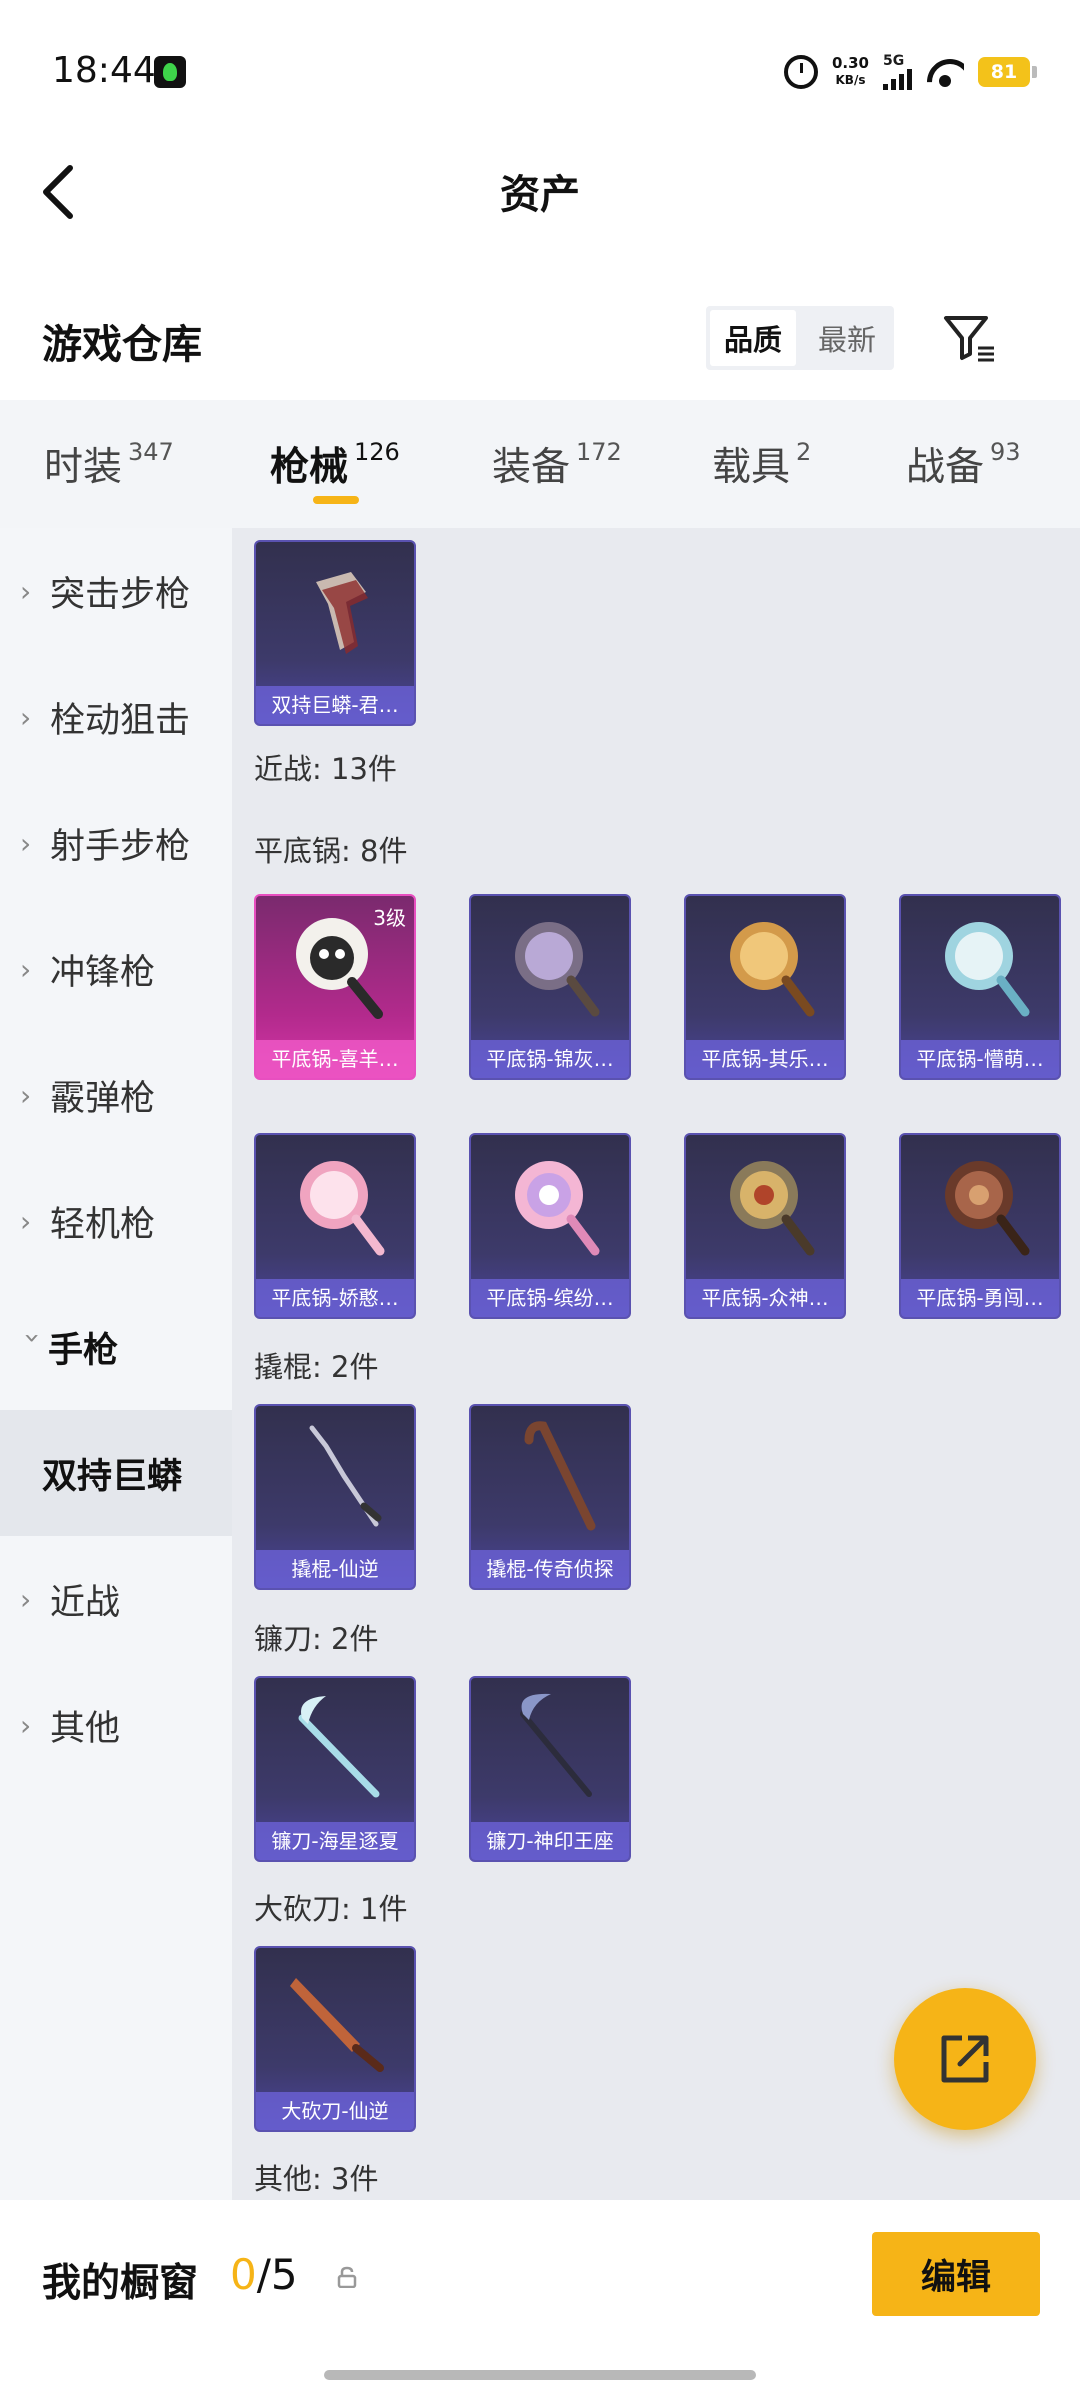 The height and width of the screenshot is (2400, 1080). Describe the element at coordinates (945, 467) in the screenshot. I see `tab-label: 战备` at that location.